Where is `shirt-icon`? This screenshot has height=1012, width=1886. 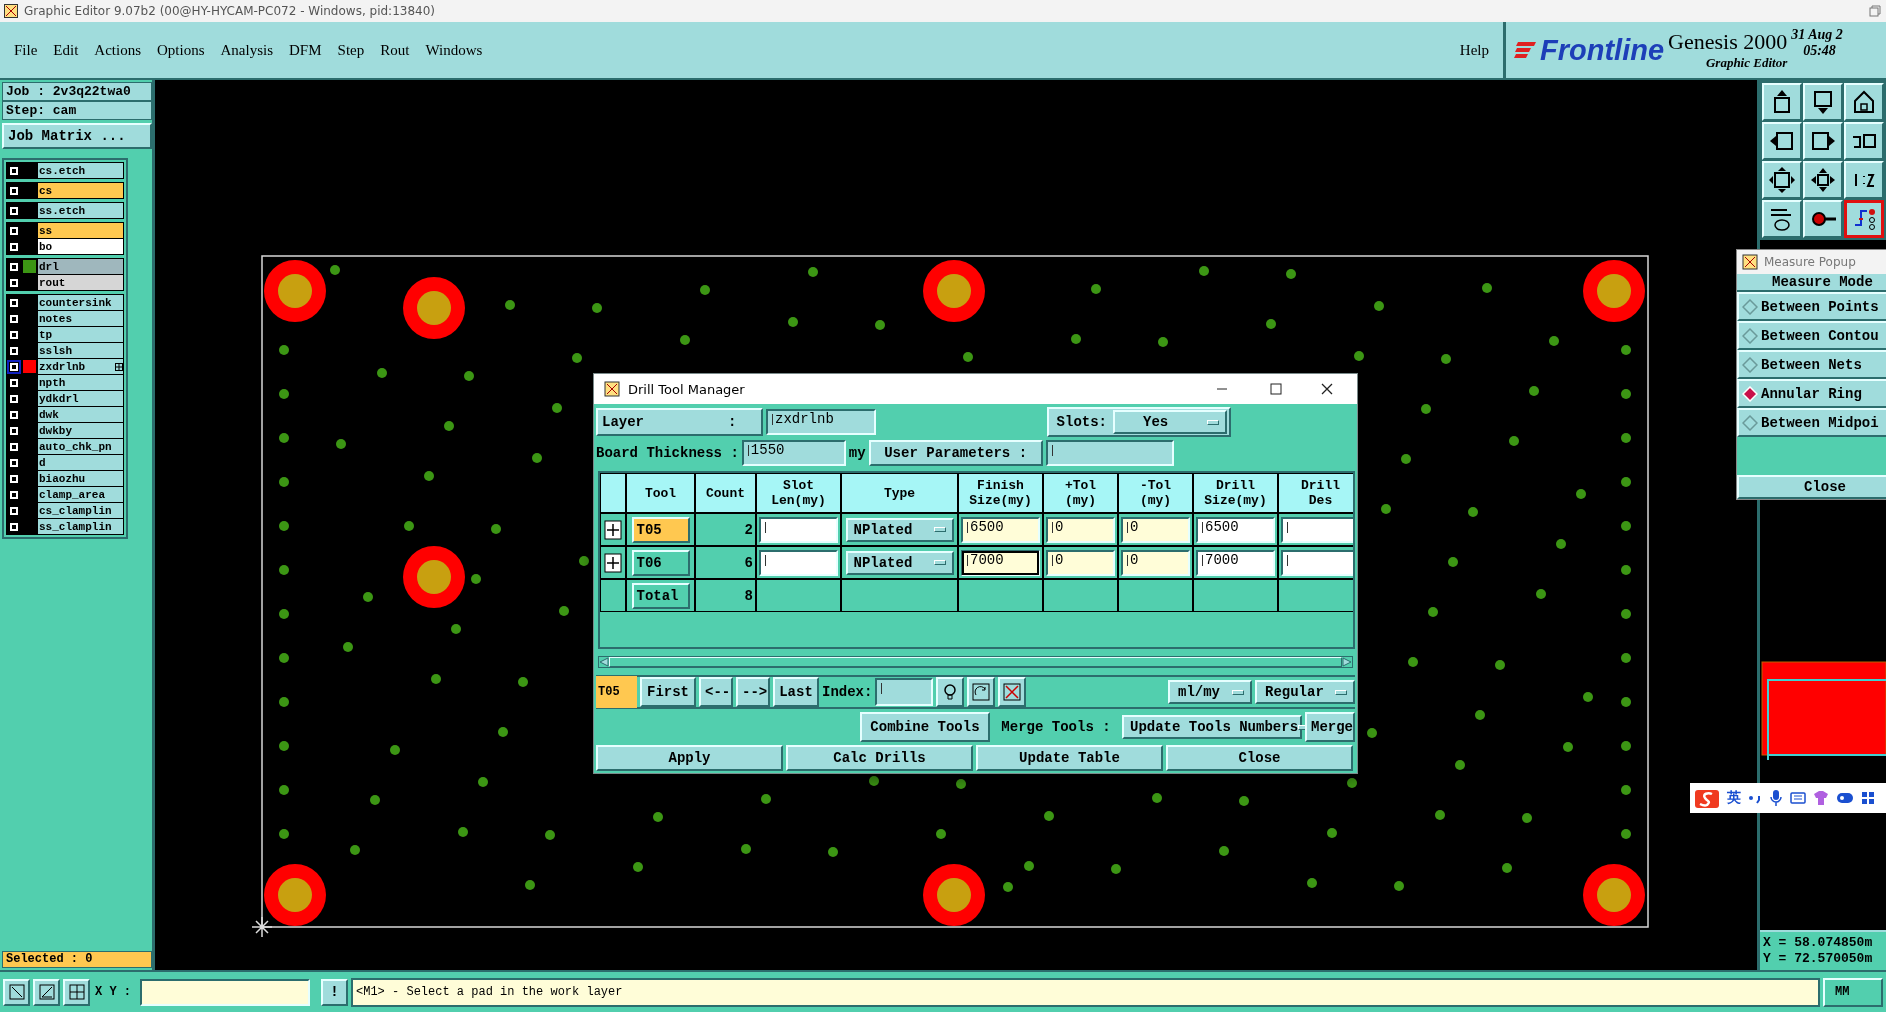 shirt-icon is located at coordinates (1821, 798).